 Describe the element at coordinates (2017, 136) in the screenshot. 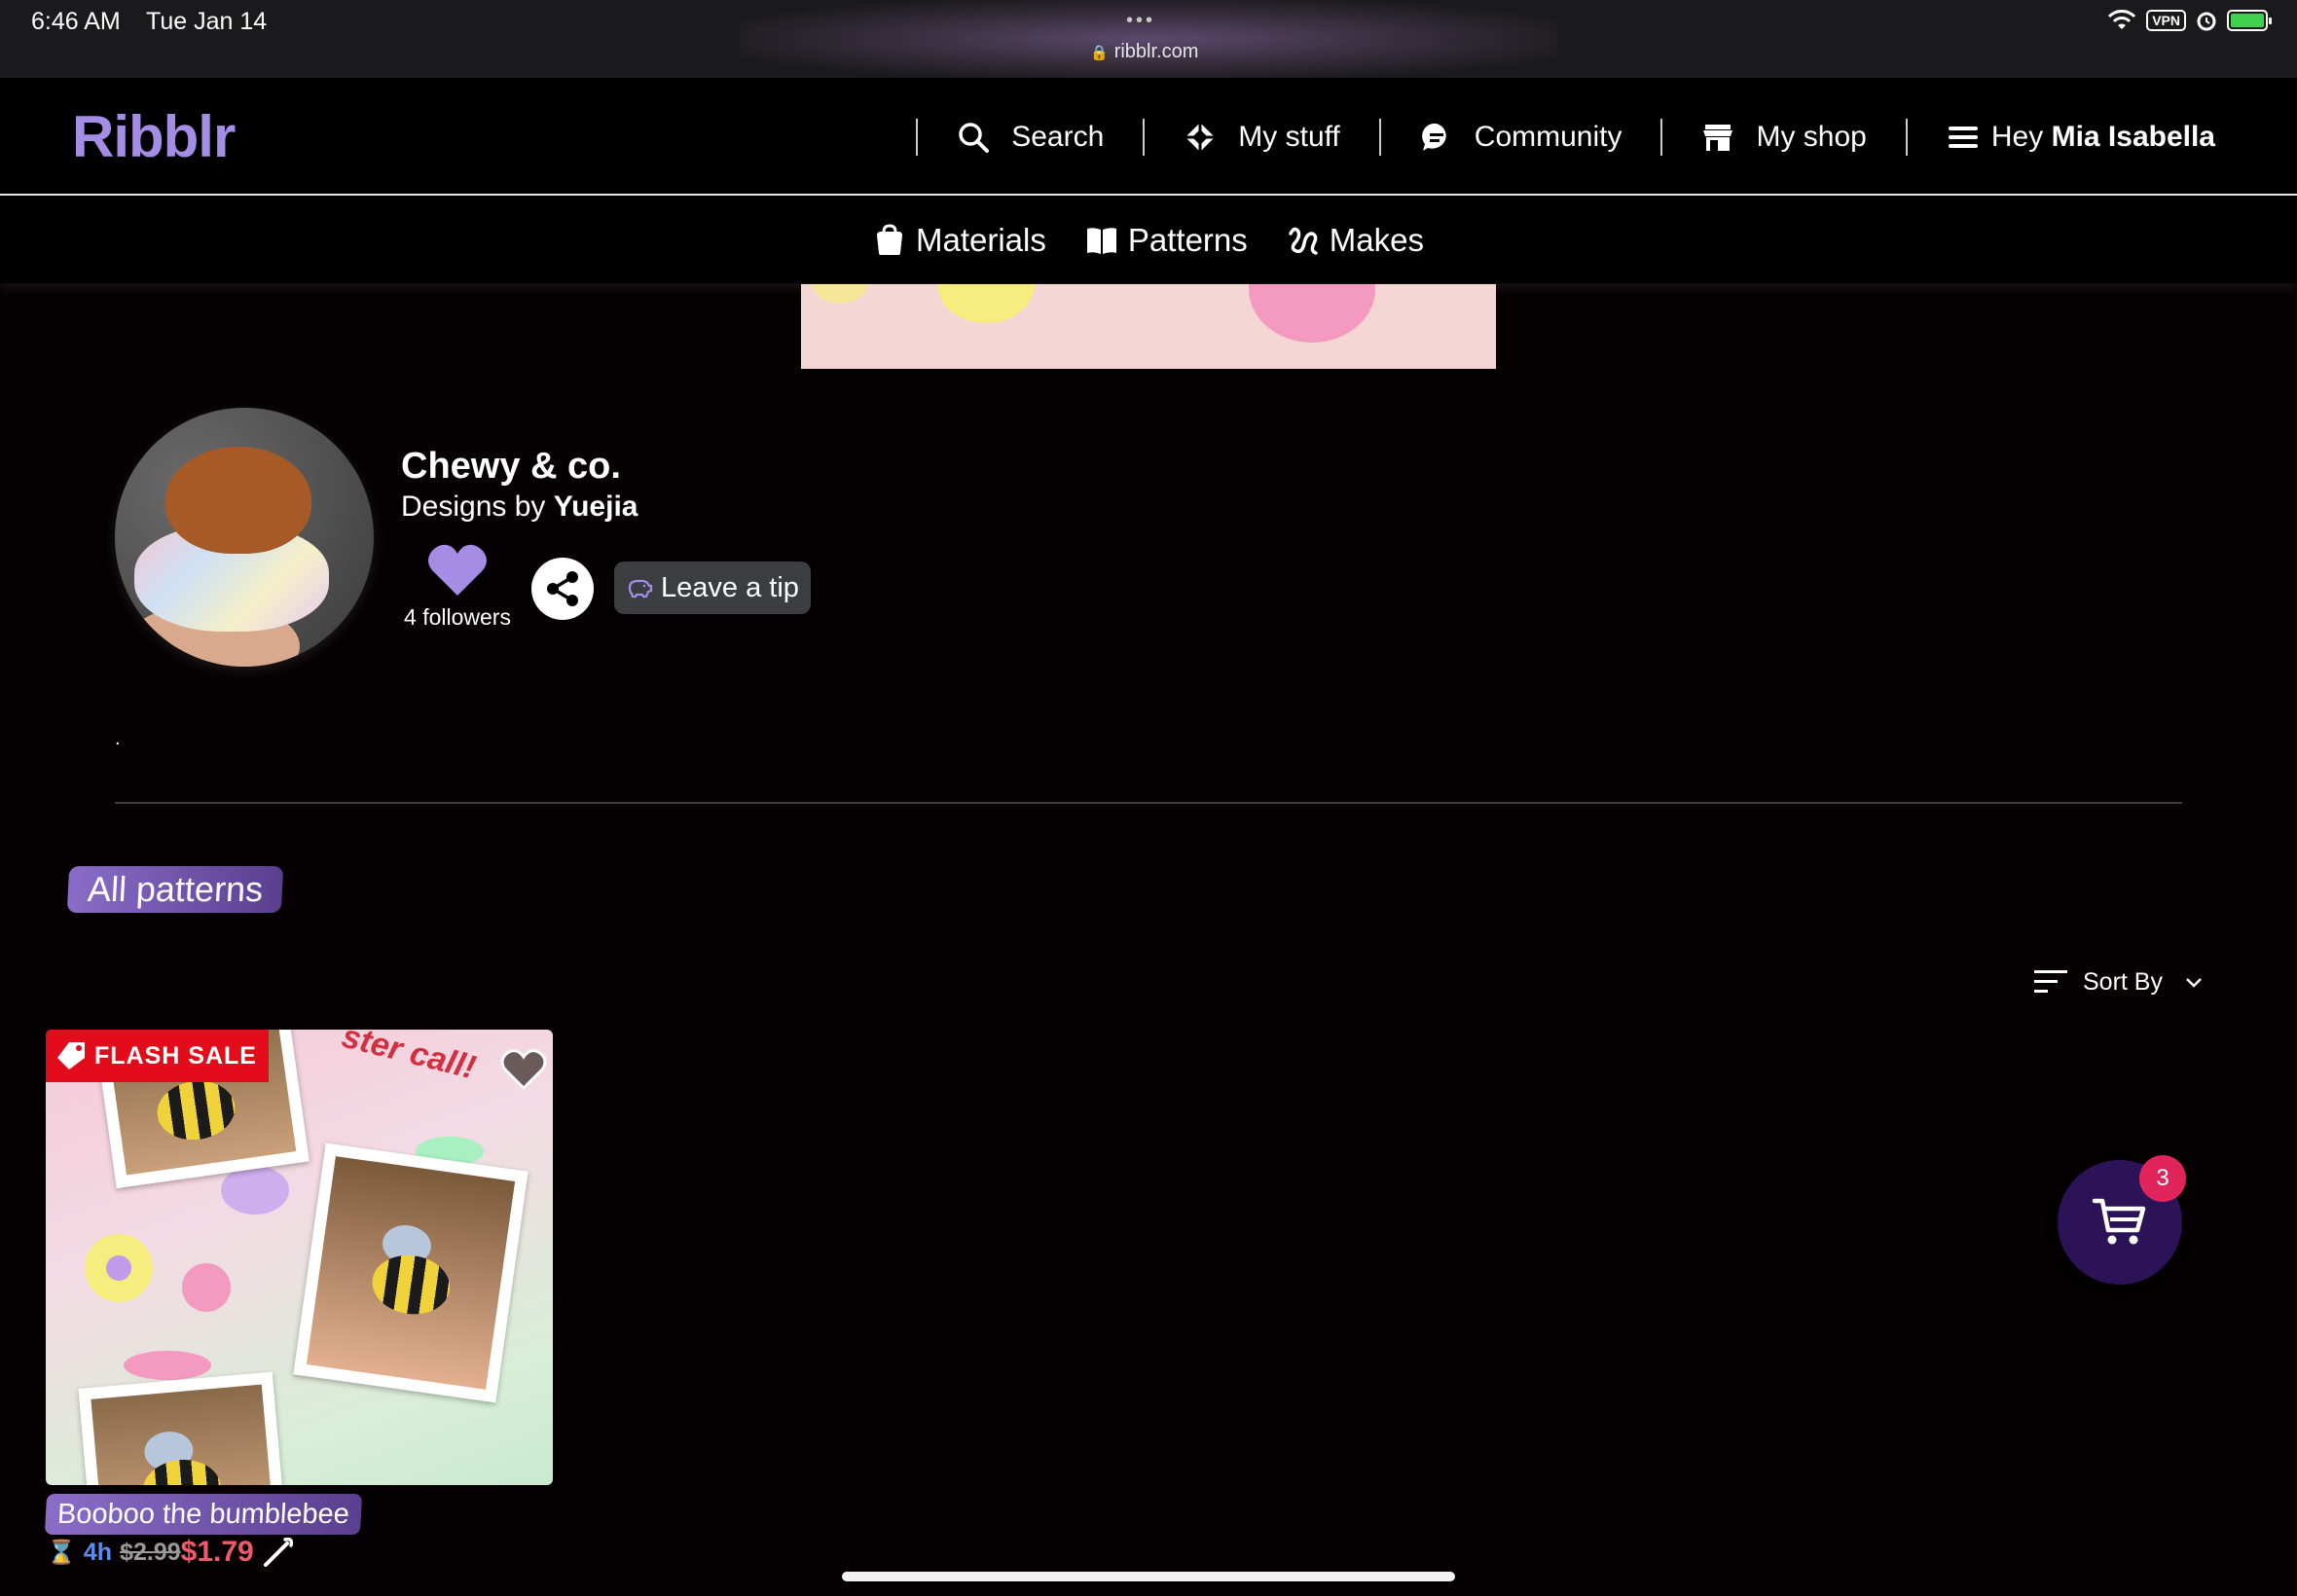

I see `greeting-prefix: Hey` at that location.